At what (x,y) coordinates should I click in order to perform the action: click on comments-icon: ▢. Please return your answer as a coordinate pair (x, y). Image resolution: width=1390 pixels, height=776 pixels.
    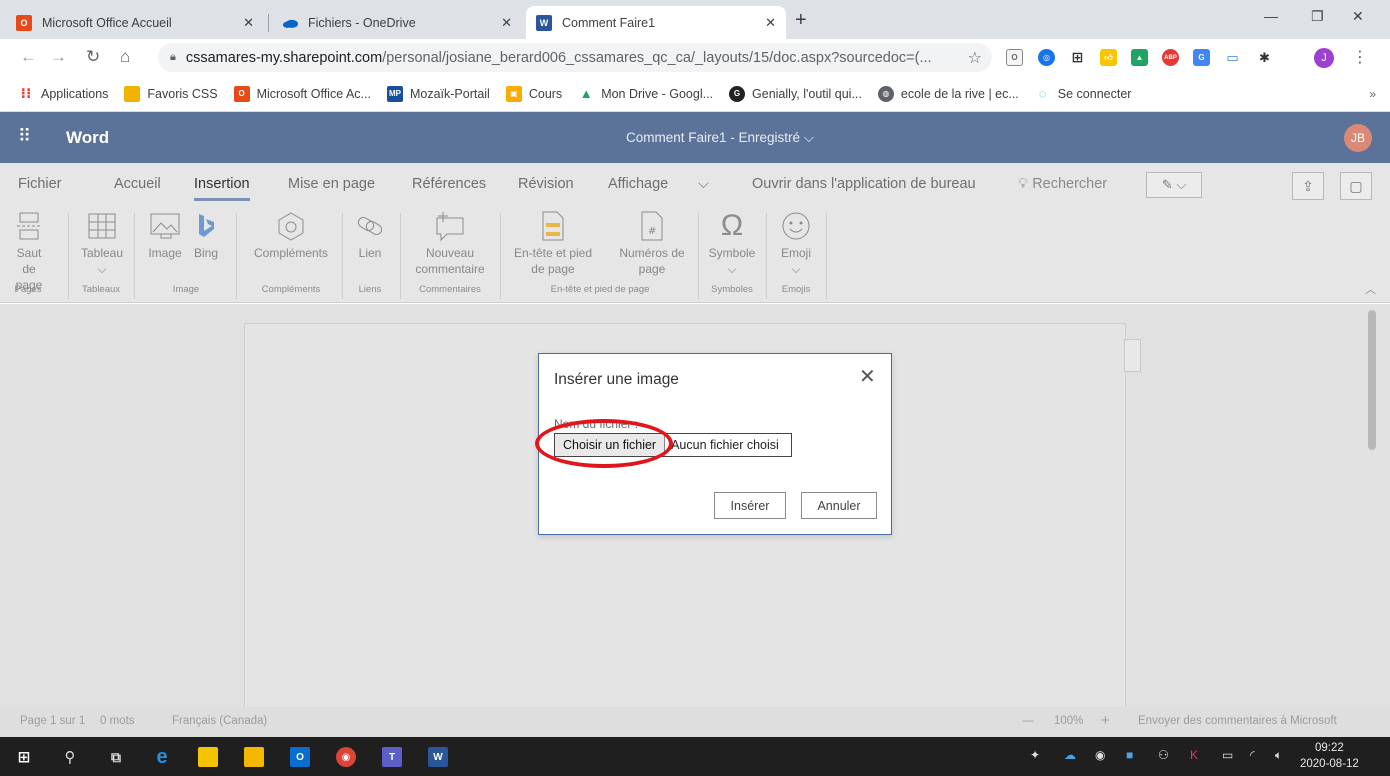
    Looking at the image, I should click on (1356, 186).